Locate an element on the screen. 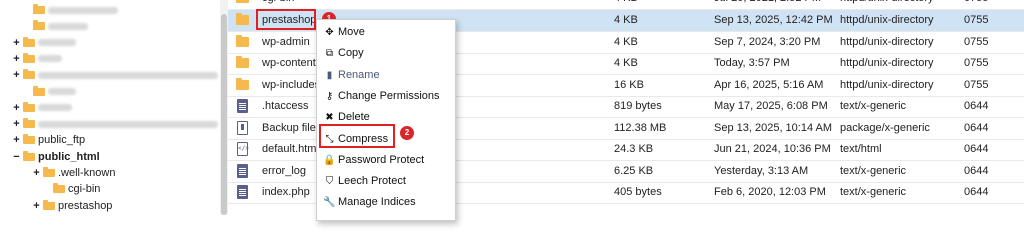 The width and height of the screenshot is (1024, 240). menu-item-password-protect: 🔒 Password Protect is located at coordinates (373, 160).